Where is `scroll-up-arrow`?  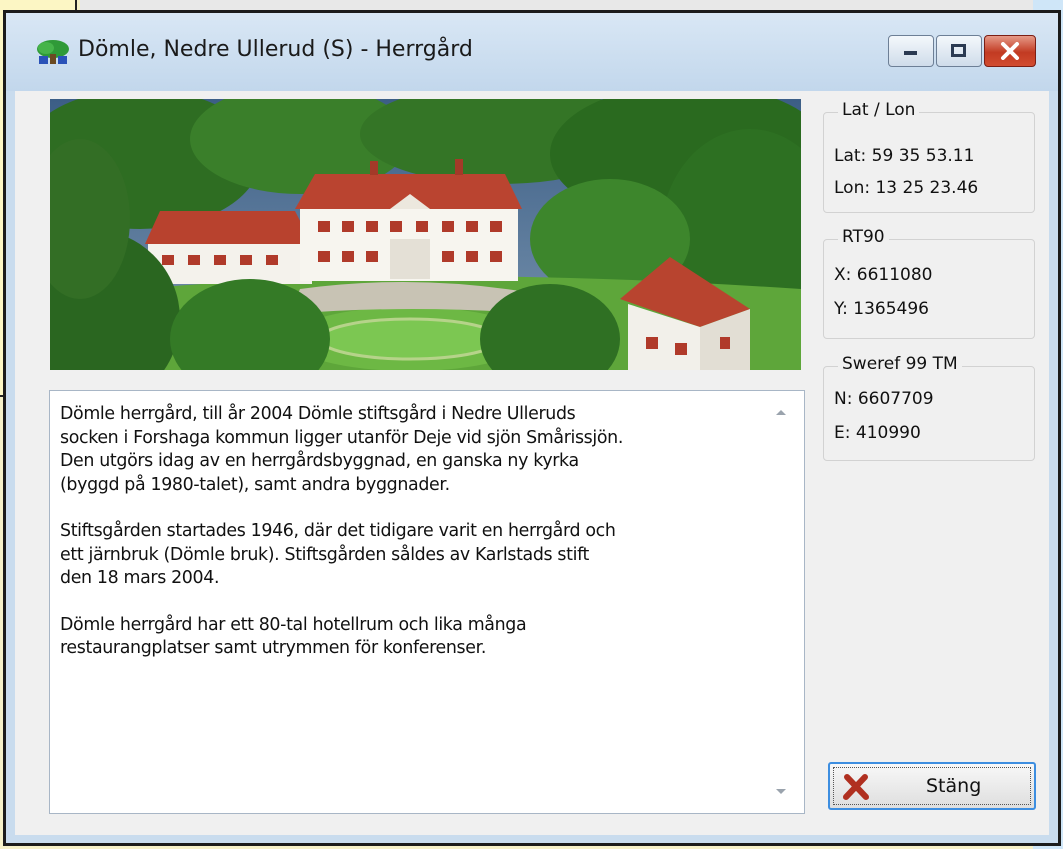
scroll-up-arrow is located at coordinates (781, 412).